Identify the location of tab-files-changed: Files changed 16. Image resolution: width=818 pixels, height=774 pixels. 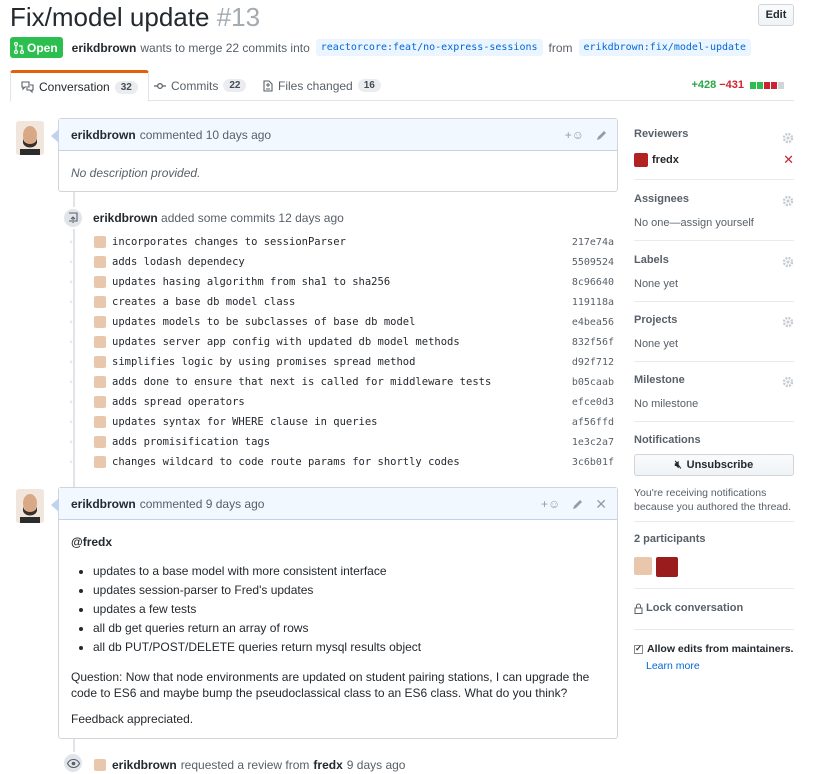
(322, 85).